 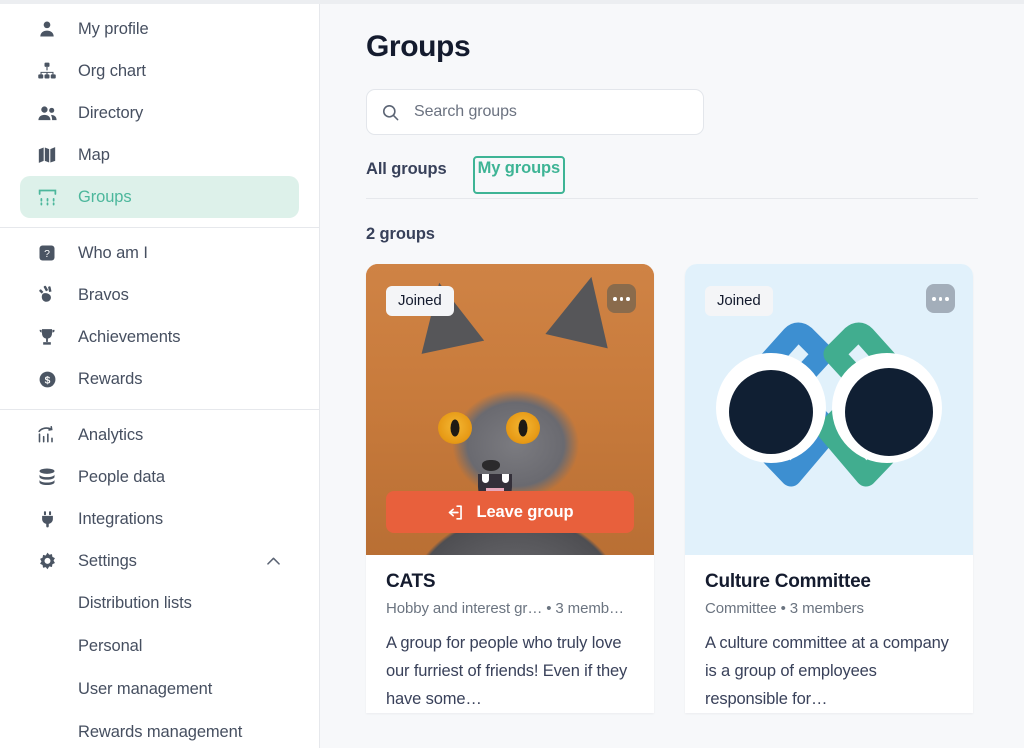 What do you see at coordinates (159, 295) in the screenshot?
I see `sidebar-item-bravos: Bravos` at bounding box center [159, 295].